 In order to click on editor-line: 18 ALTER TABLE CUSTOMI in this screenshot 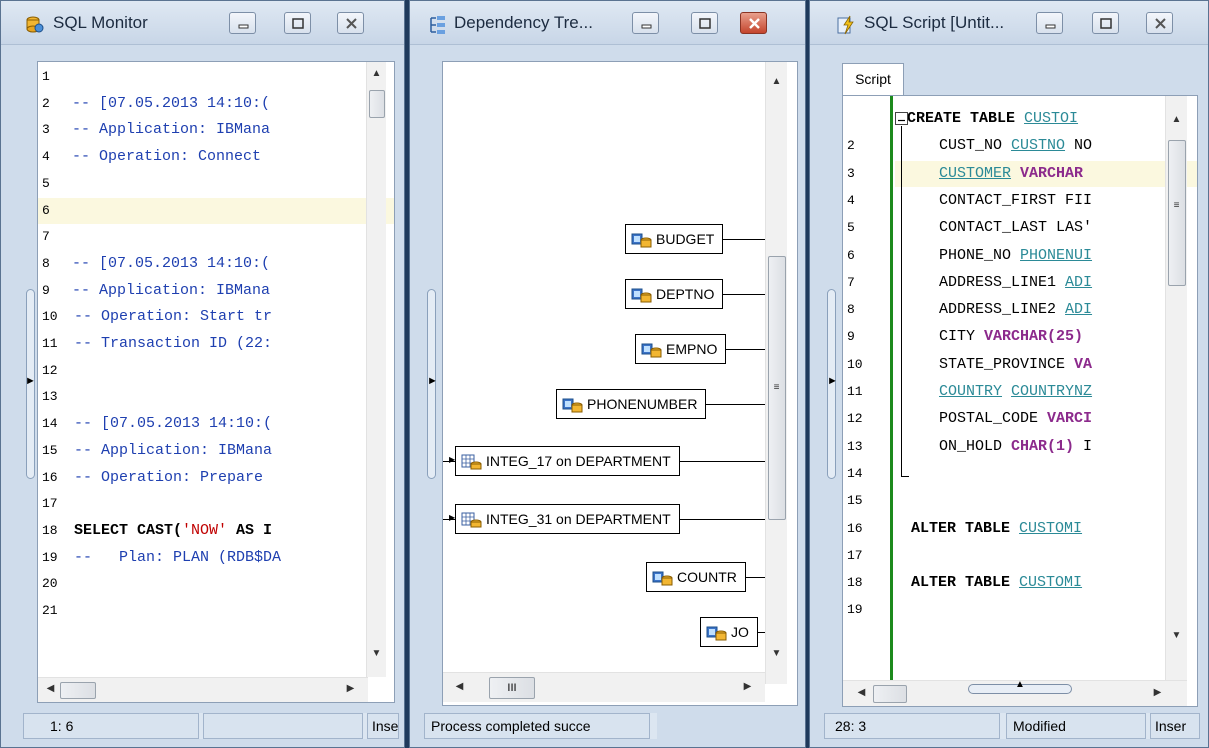, I will do `click(1020, 583)`.